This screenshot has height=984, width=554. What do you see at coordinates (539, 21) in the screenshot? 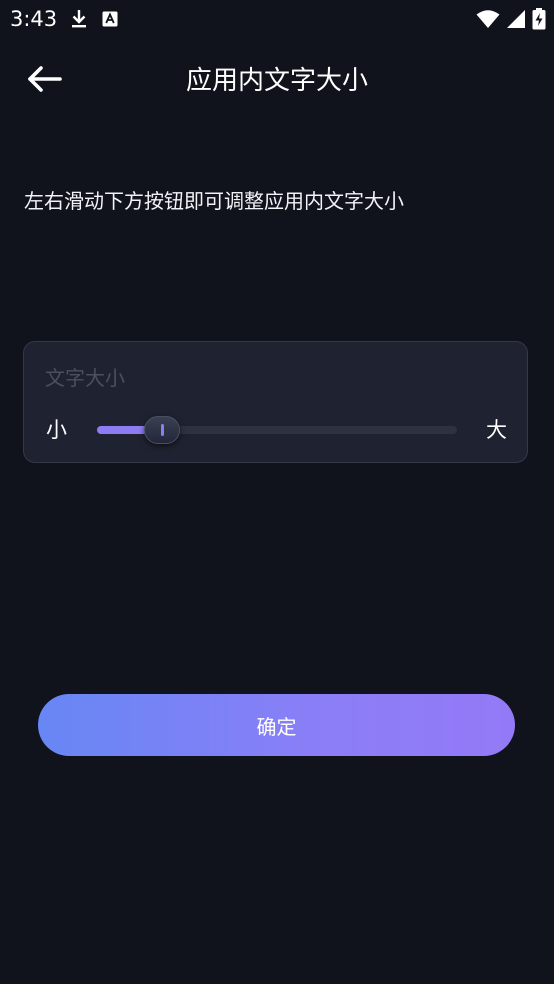
I see `battery-charging-icon` at bounding box center [539, 21].